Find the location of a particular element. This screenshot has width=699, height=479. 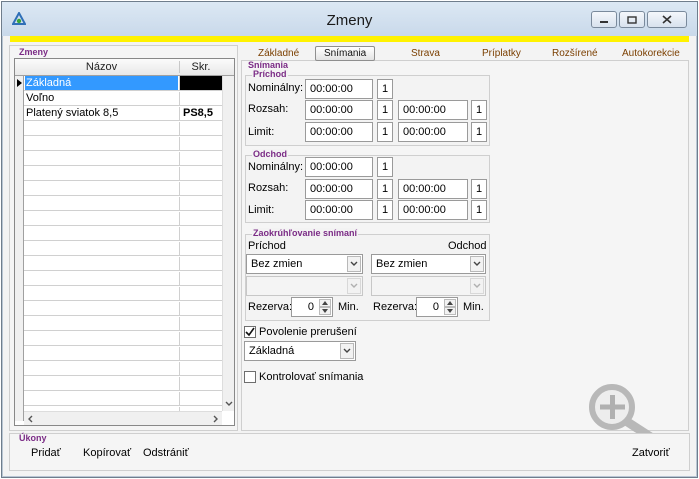

rounding-prichod-select: Bez zmien is located at coordinates (304, 264).